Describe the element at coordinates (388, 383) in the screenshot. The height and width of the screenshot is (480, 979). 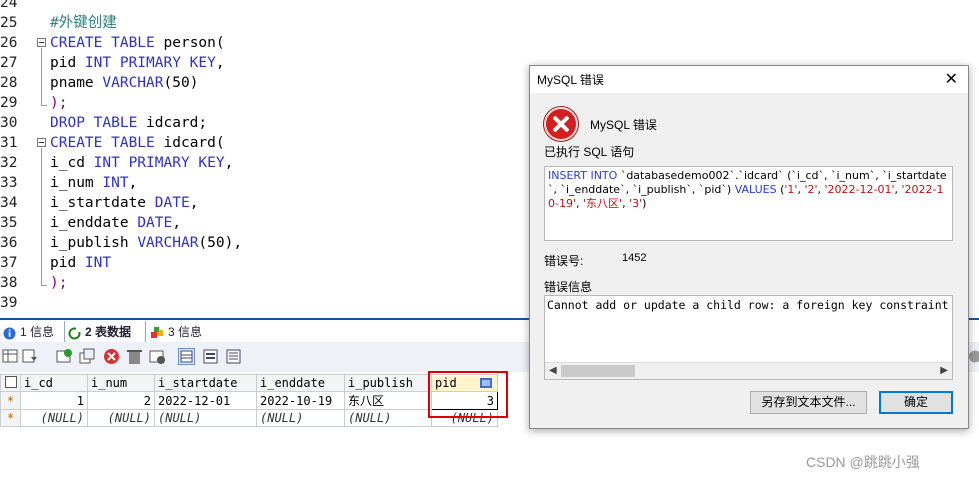
I see `column-header-i_publish: i_publish` at that location.